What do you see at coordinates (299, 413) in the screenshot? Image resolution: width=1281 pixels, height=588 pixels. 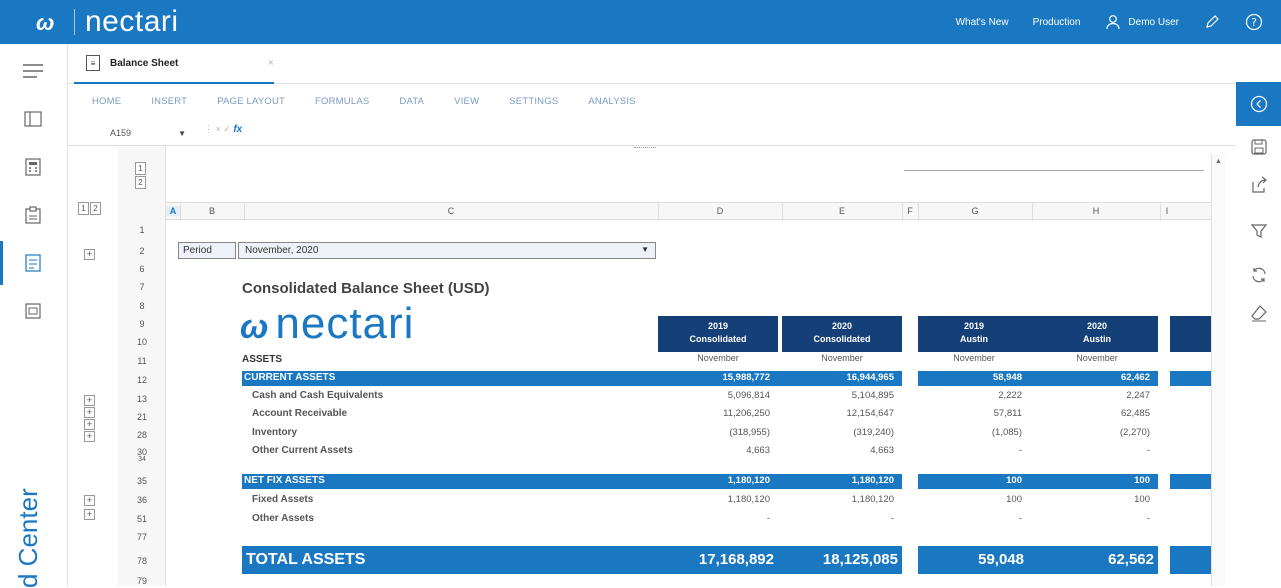 I see `line-item-label: Account Receivable` at bounding box center [299, 413].